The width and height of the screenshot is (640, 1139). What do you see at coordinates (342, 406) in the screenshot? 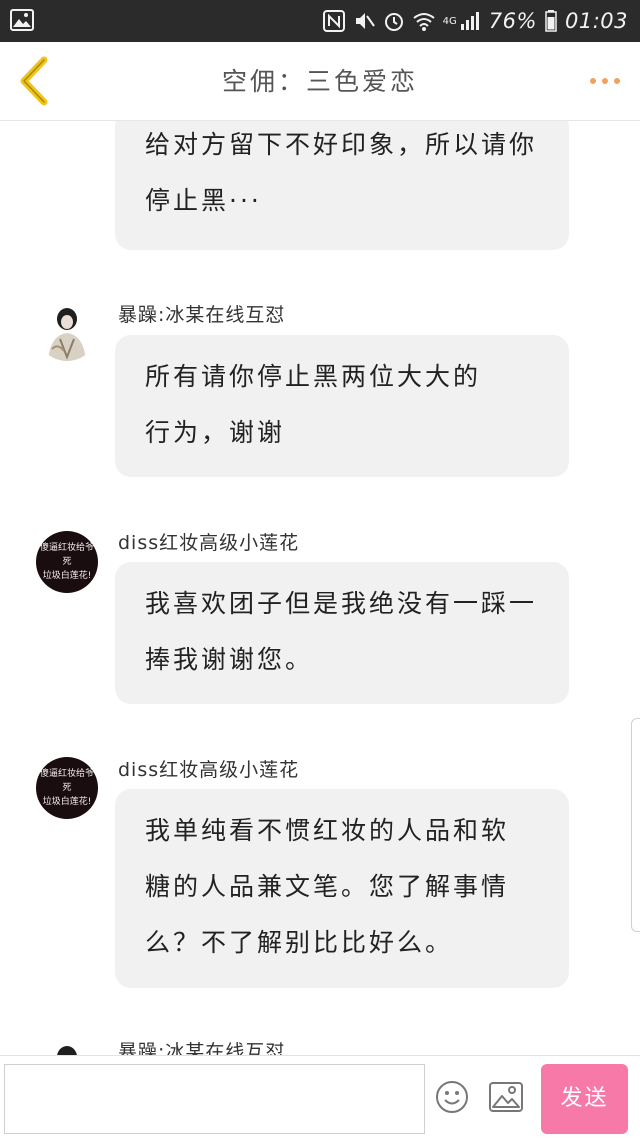
I see `message-bubble: 所有请你停止黑两位大大的 行为，谢谢` at bounding box center [342, 406].